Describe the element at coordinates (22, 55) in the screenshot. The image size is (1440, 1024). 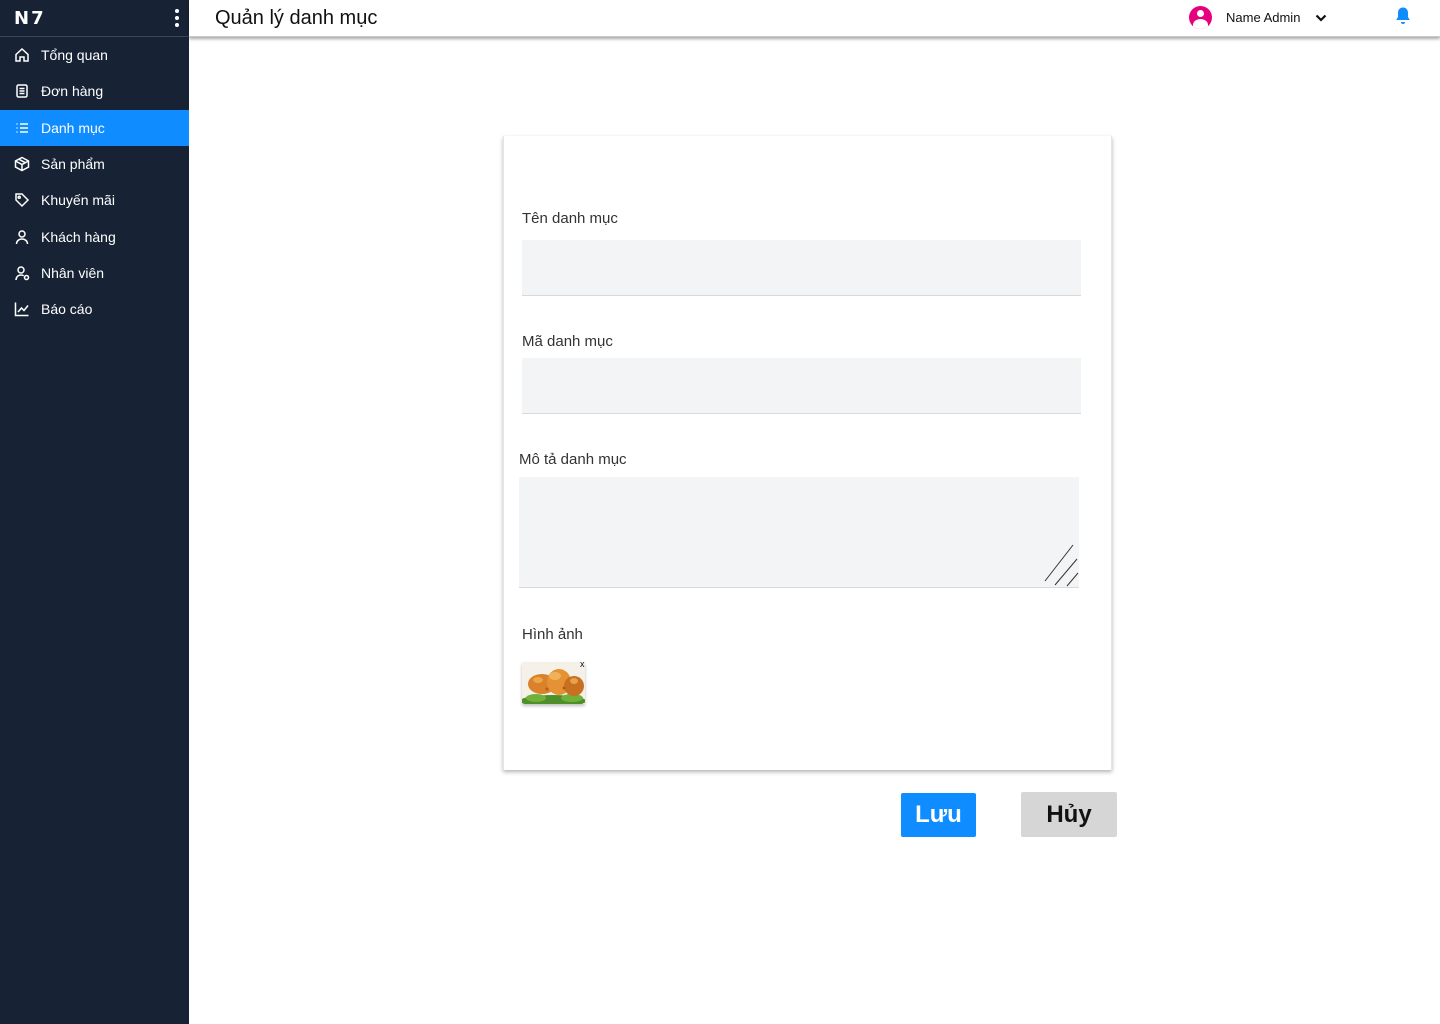
I see `home-icon` at that location.